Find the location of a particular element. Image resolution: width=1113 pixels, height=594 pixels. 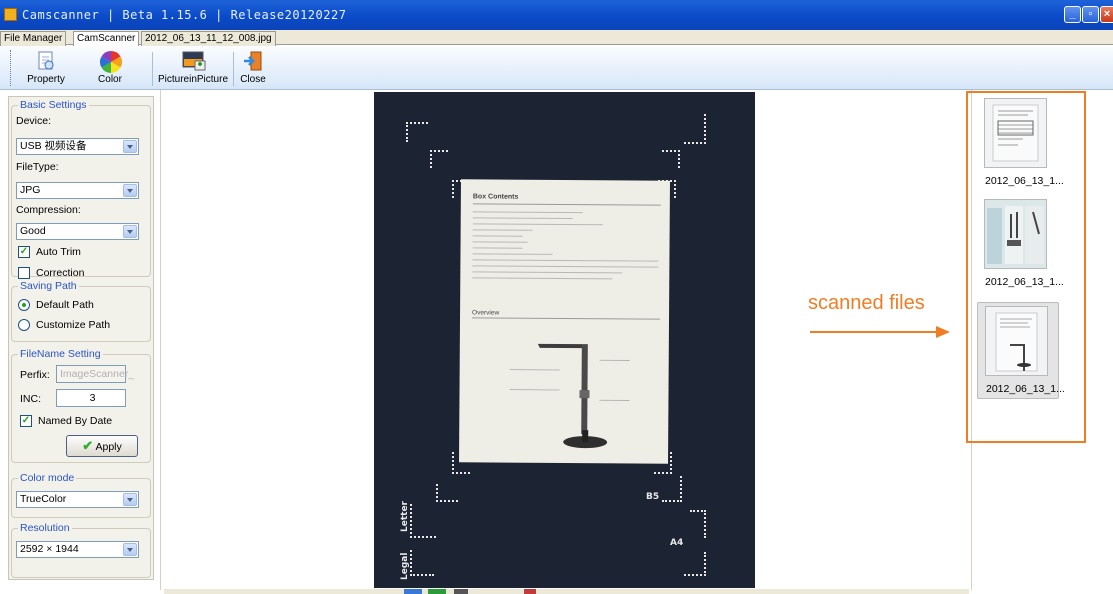

toolbar: Property Color PictureinPicture Close is located at coordinates (556, 68).